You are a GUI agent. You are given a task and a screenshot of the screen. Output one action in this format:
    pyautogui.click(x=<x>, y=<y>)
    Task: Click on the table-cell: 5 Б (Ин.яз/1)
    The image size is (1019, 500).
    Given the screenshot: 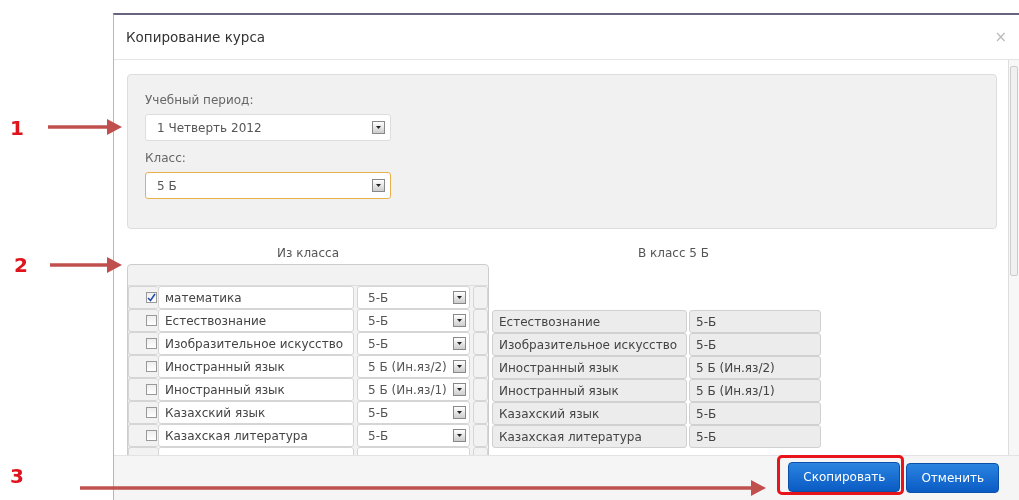 What is the action you would take?
    pyautogui.click(x=755, y=390)
    